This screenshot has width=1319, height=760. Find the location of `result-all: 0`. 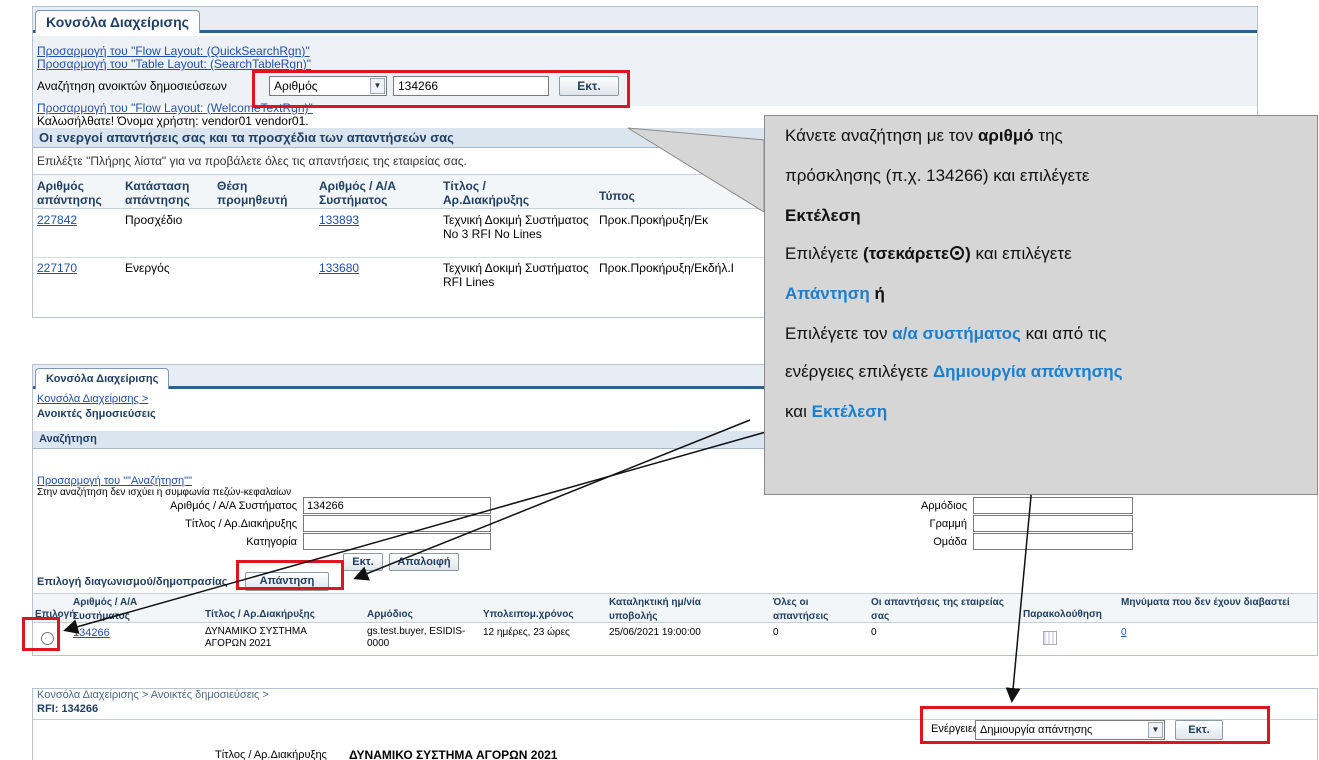

result-all: 0 is located at coordinates (776, 632).